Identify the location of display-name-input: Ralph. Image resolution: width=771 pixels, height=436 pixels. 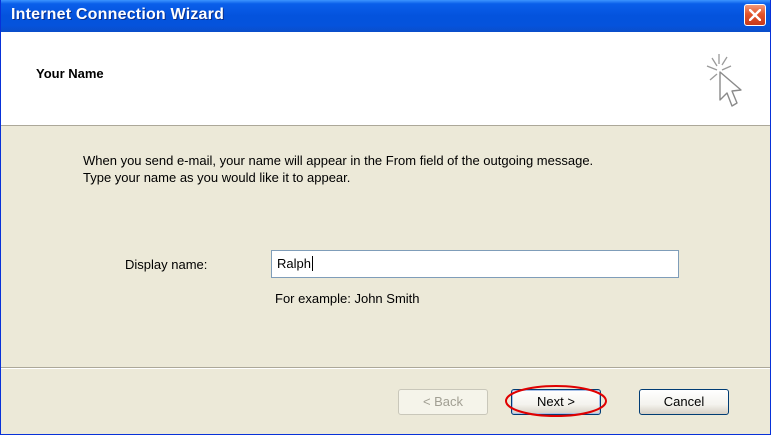
(475, 264).